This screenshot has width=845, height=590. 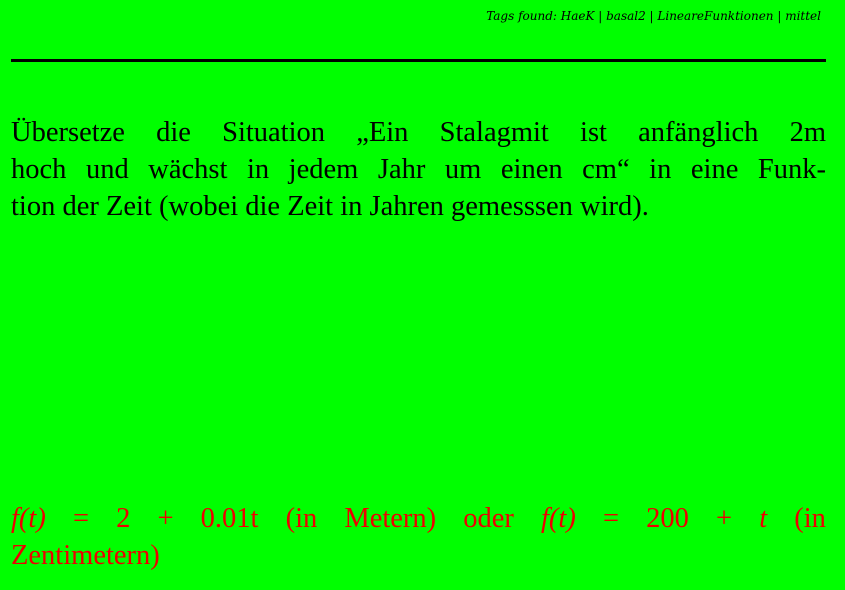 What do you see at coordinates (763, 518) in the screenshot?
I see `answer-token: t` at bounding box center [763, 518].